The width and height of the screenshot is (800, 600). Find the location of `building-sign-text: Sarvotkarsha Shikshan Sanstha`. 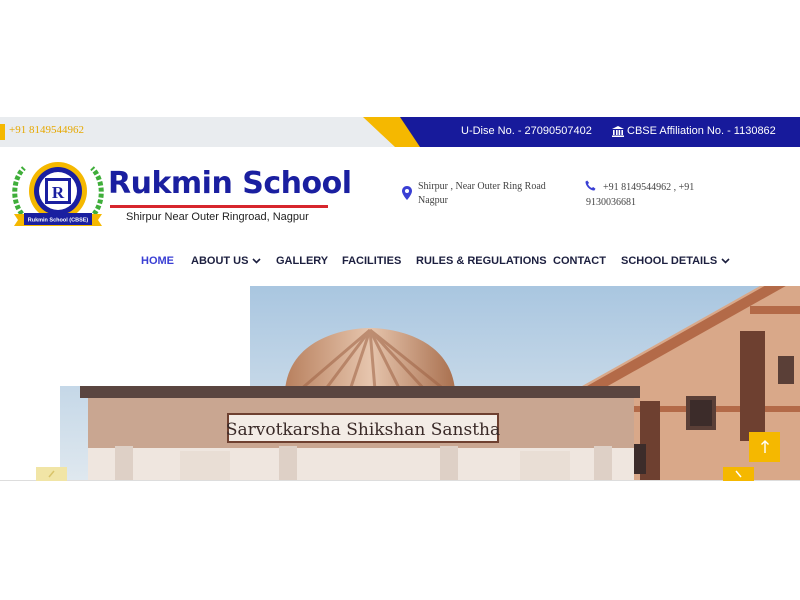

building-sign-text: Sarvotkarsha Shikshan Sanstha is located at coordinates (363, 430).